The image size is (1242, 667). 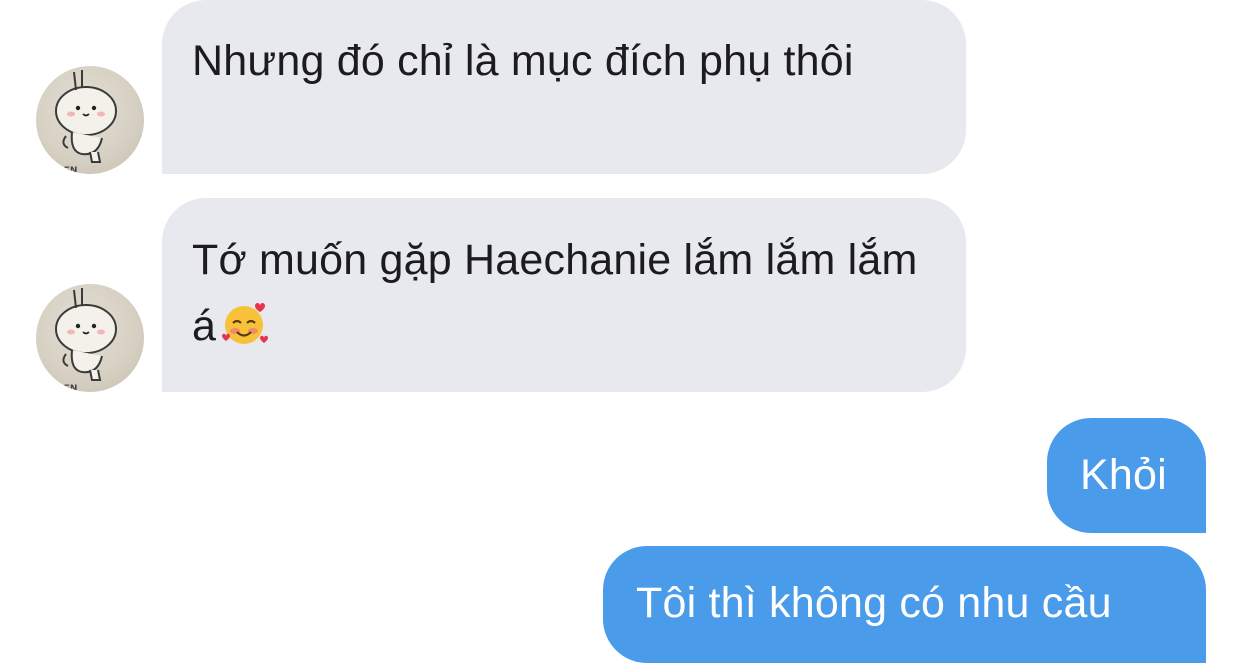 What do you see at coordinates (874, 603) in the screenshot?
I see `message-text: Tôi thì không có nhu cầu` at bounding box center [874, 603].